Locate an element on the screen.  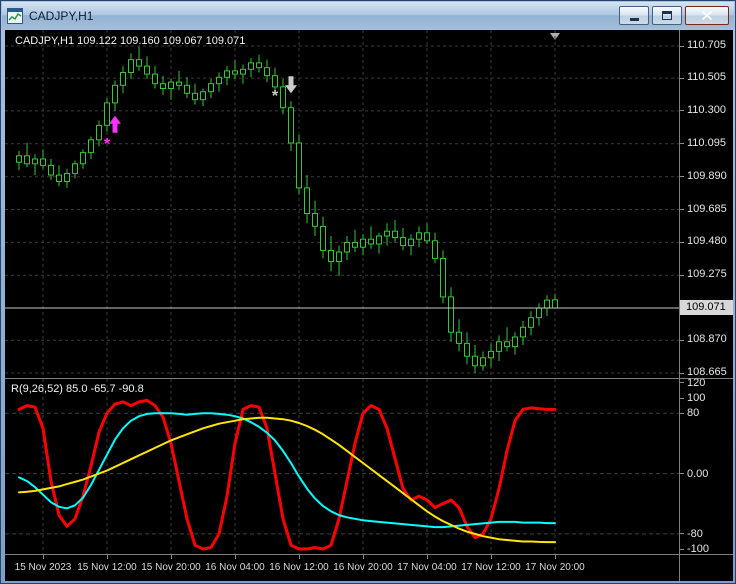
maximize-button is located at coordinates (667, 15).